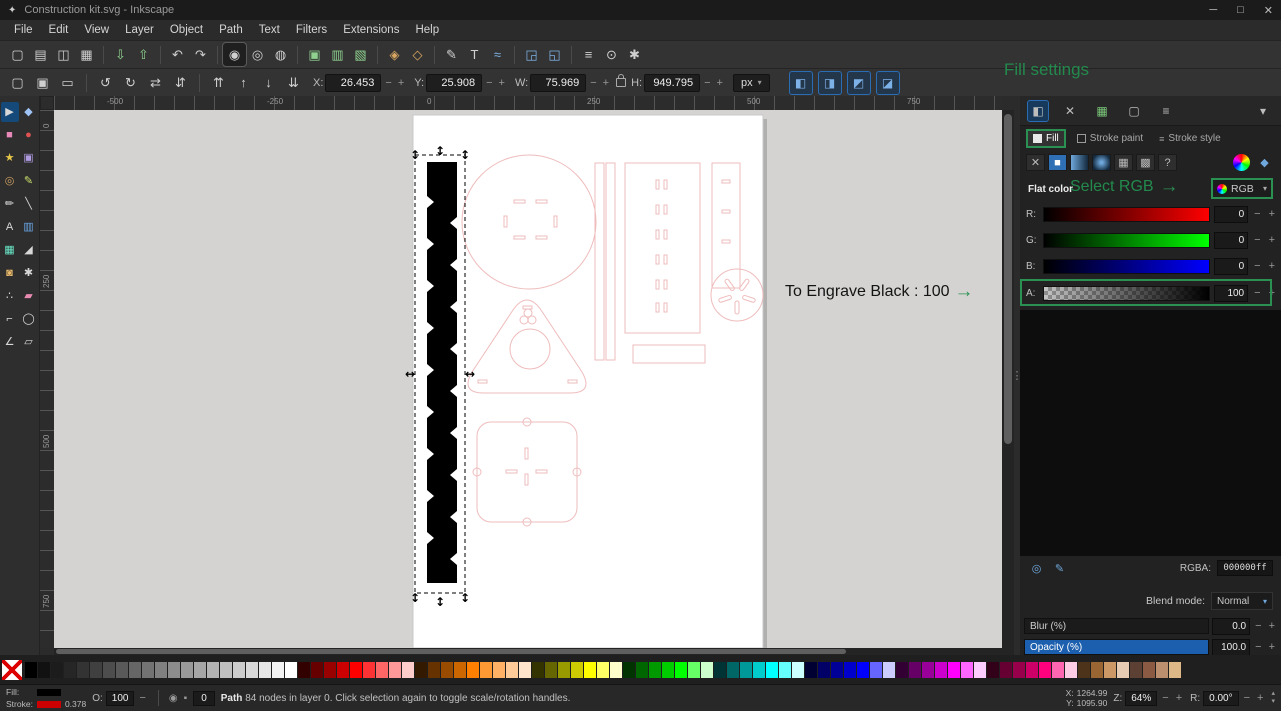 This screenshot has width=1281, height=711. What do you see at coordinates (173, 698) in the screenshot?
I see `layer-visibility-icon: ◉` at bounding box center [173, 698].